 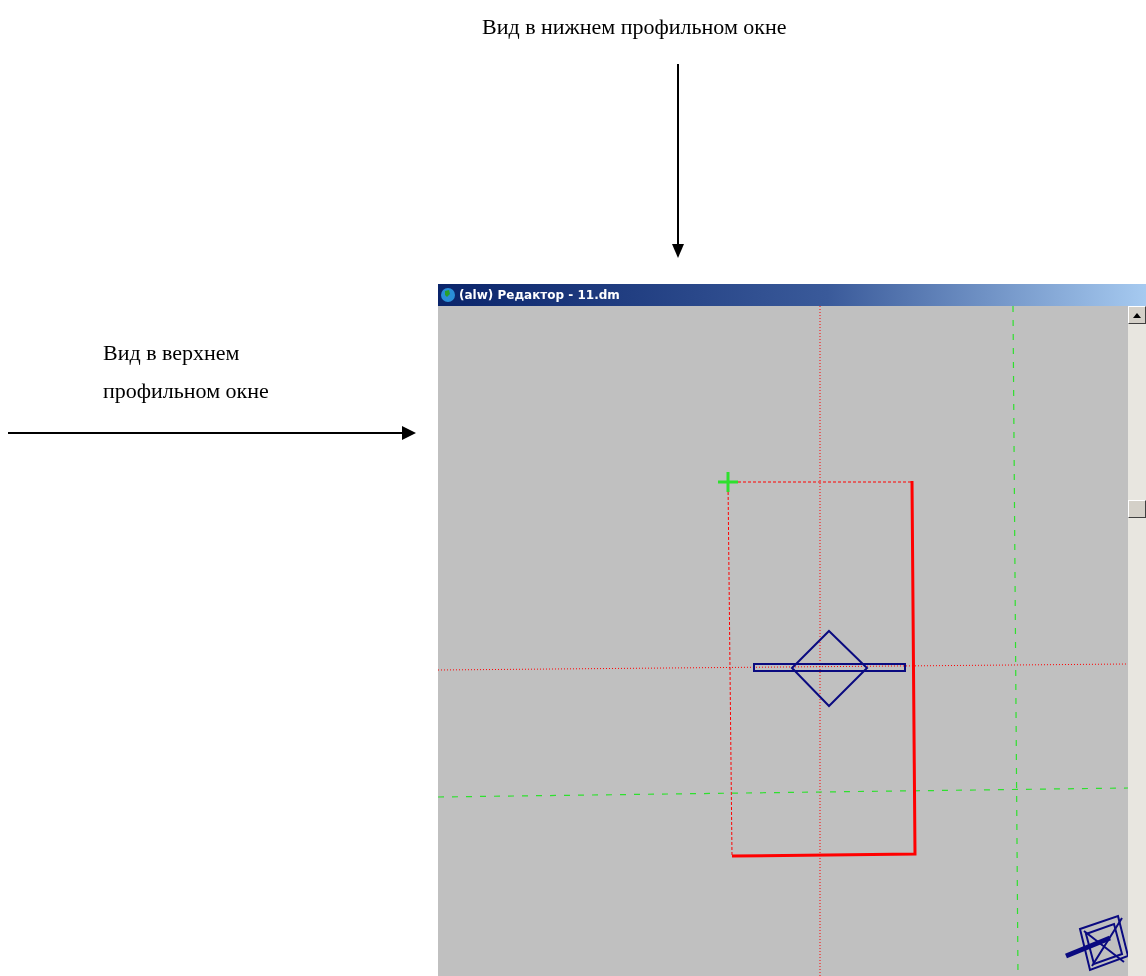 I want to click on scroll-up-button, so click(x=1137, y=315).